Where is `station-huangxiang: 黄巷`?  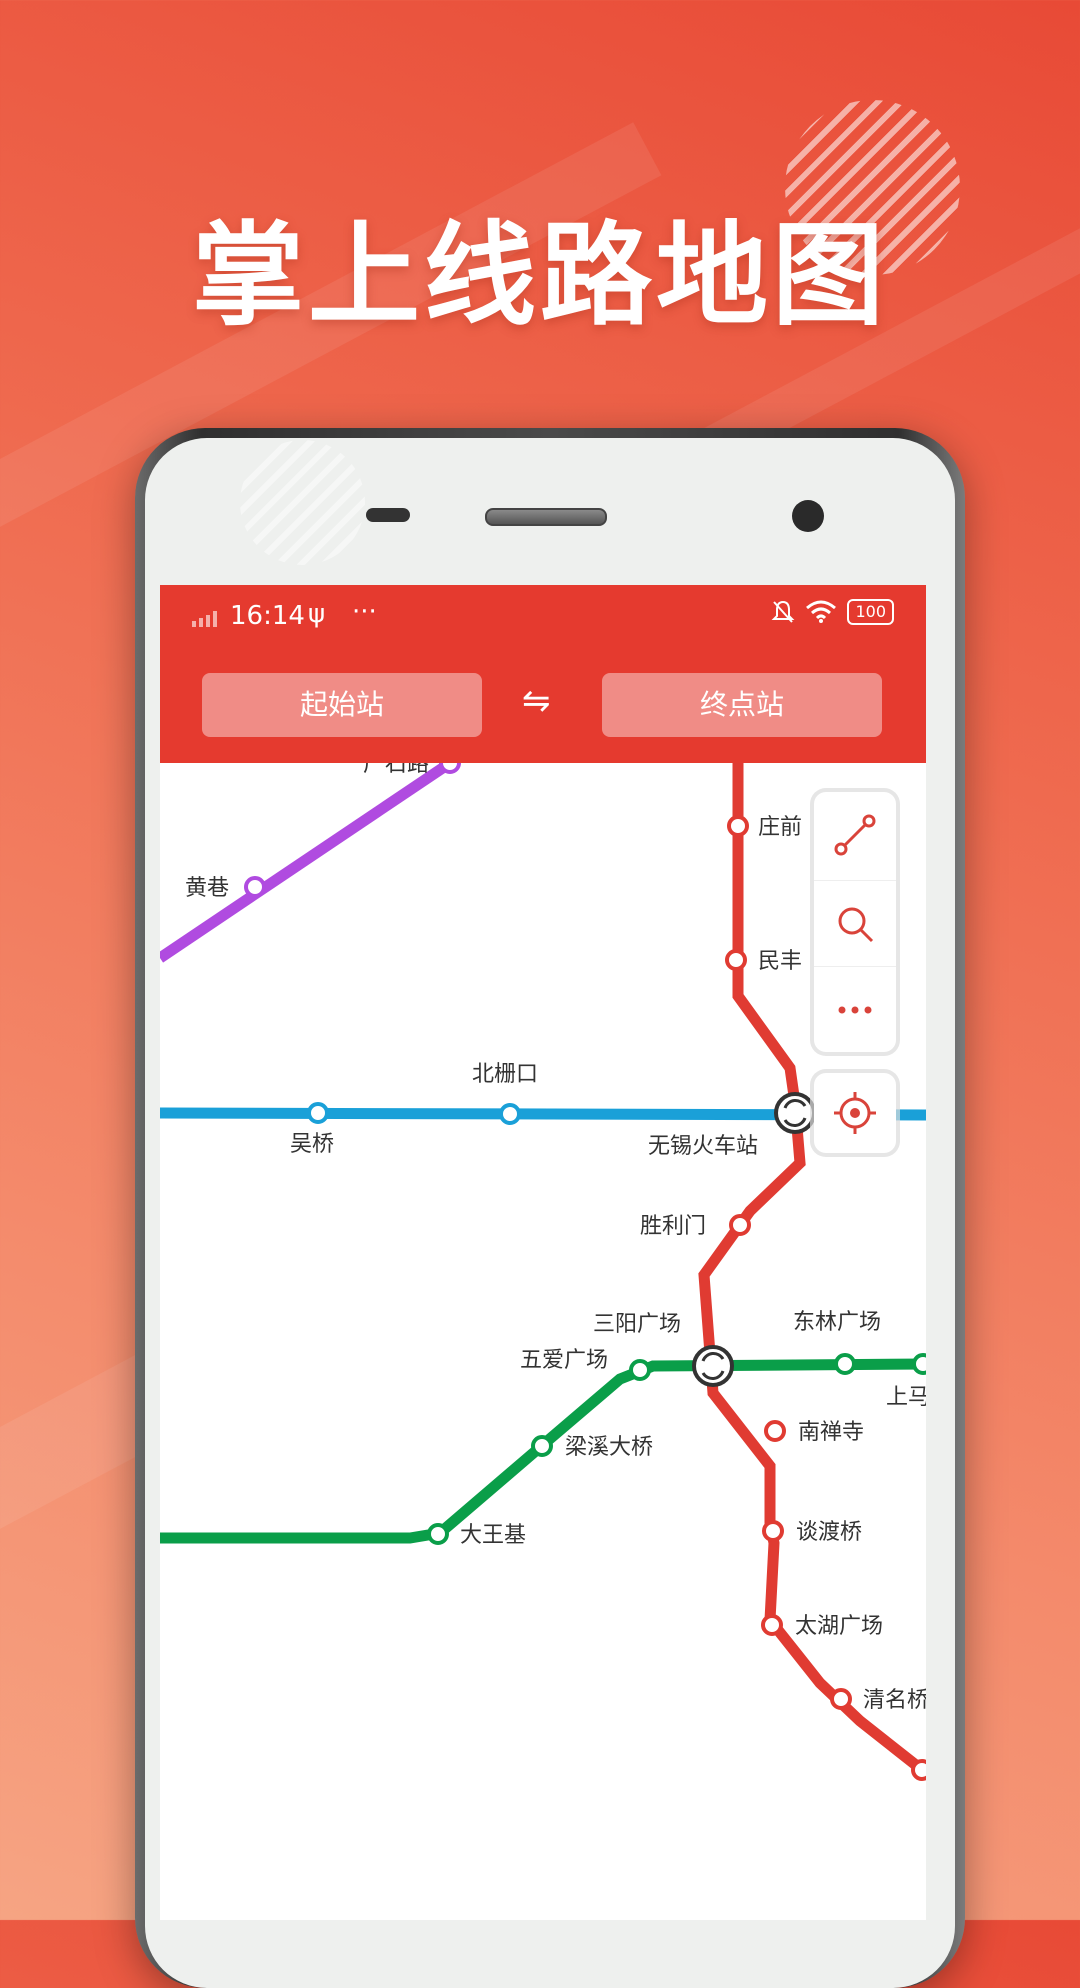 station-huangxiang: 黄巷 is located at coordinates (225, 888).